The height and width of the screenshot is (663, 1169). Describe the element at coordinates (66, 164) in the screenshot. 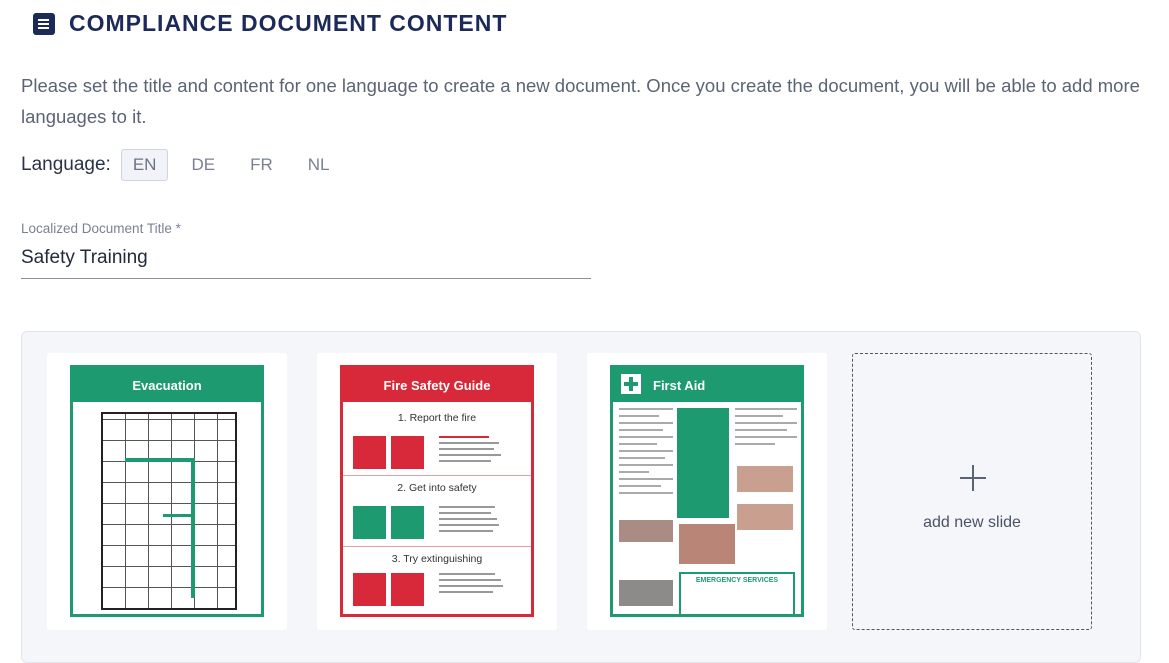

I see `language-label: Language:` at that location.